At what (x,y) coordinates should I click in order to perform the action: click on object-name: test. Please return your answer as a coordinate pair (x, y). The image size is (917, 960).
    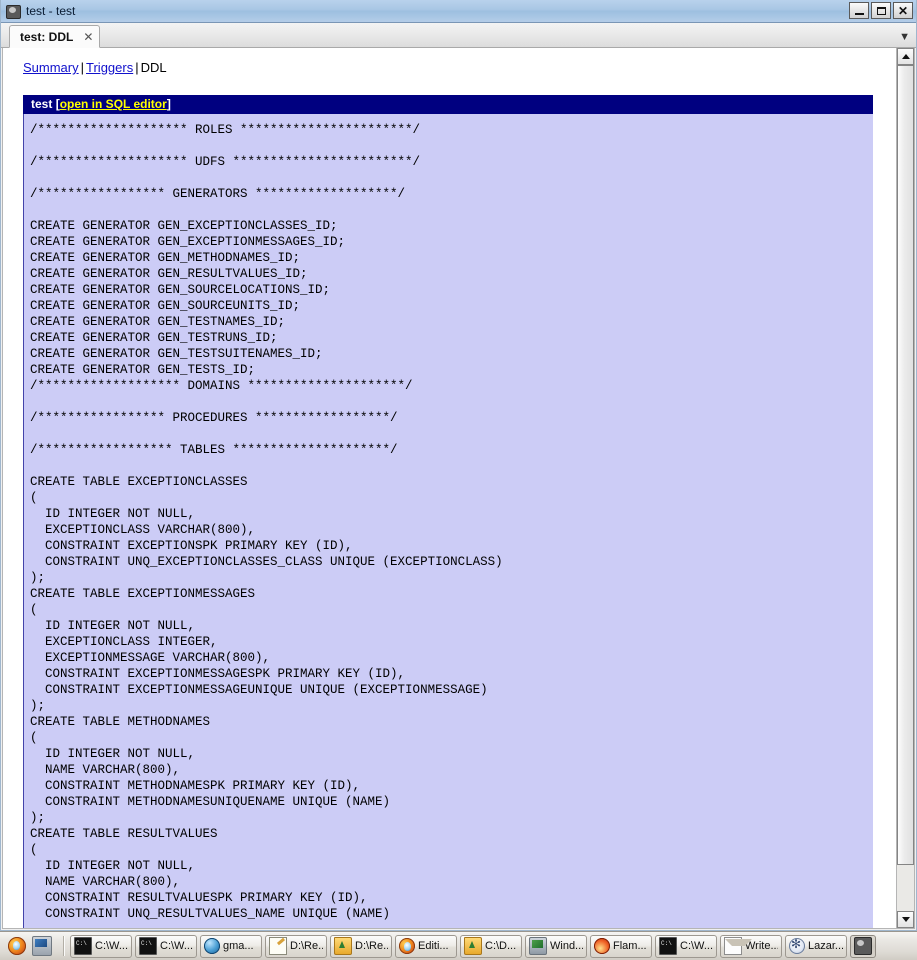
    Looking at the image, I should click on (42, 104).